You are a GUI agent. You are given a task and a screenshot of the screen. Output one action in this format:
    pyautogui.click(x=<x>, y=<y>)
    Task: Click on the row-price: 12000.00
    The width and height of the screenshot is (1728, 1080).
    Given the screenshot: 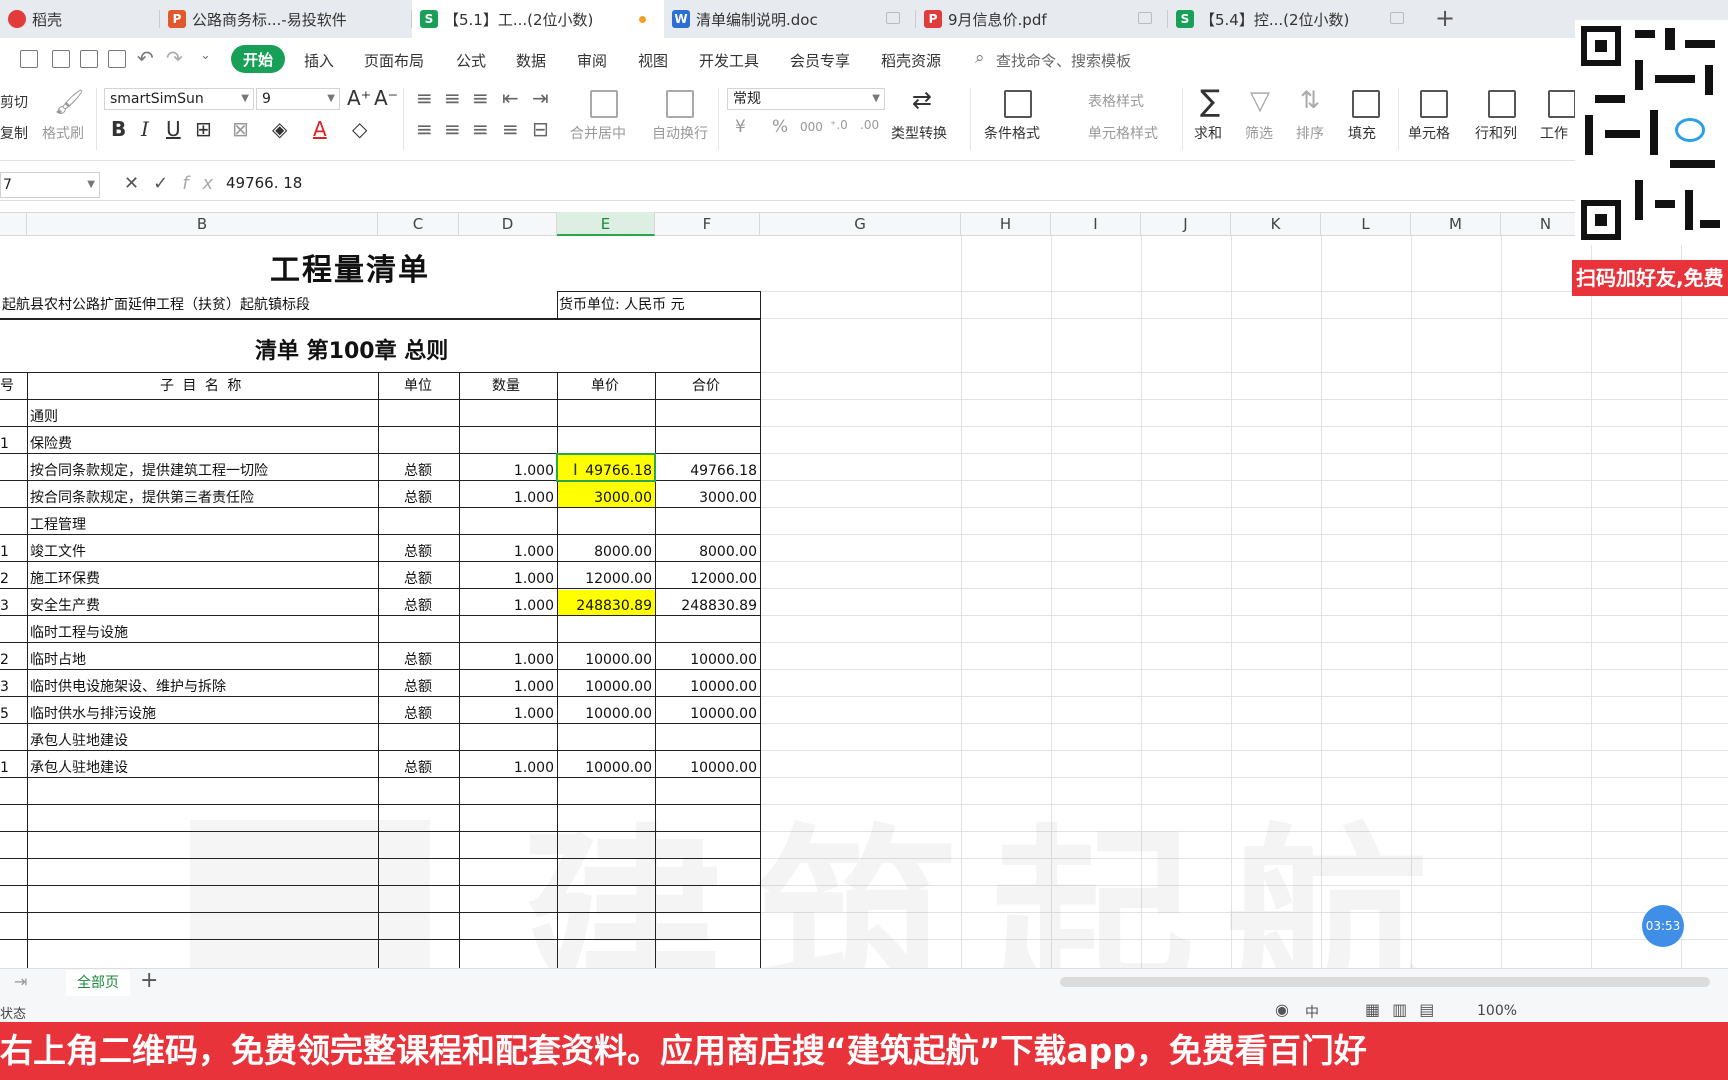 What is the action you would take?
    pyautogui.click(x=604, y=579)
    